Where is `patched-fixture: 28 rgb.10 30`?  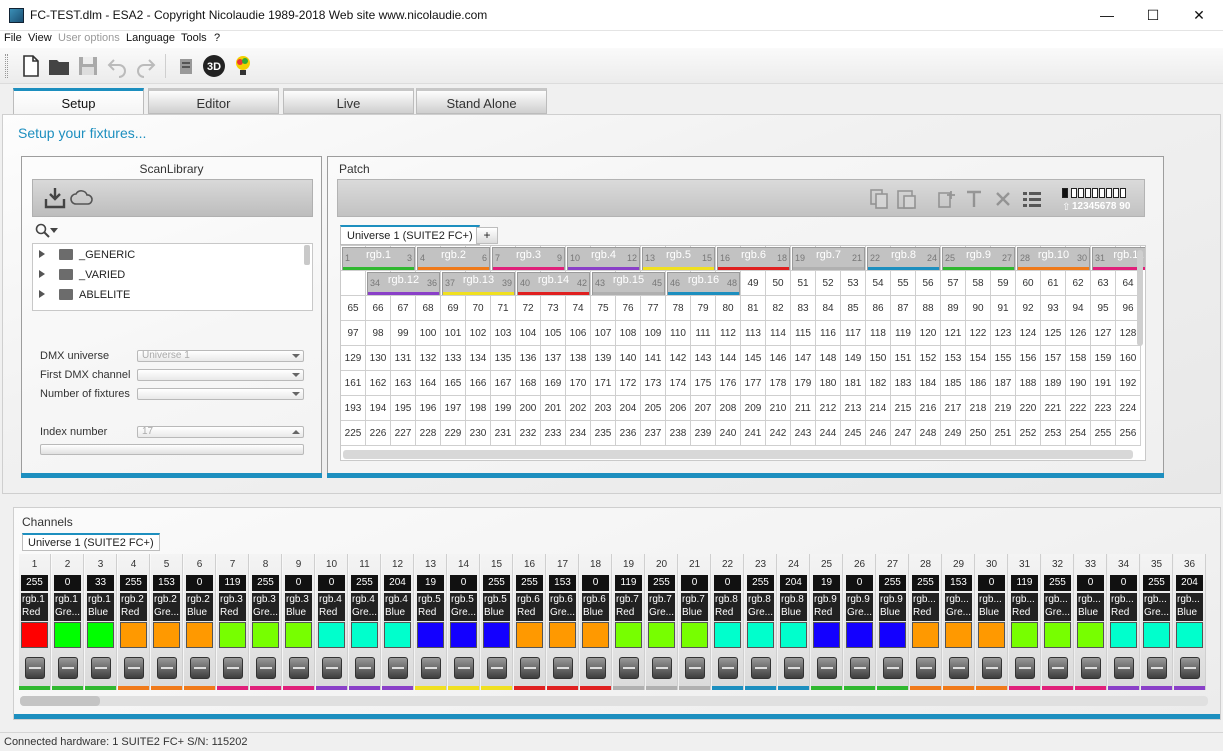
patched-fixture: 28 rgb.10 30 is located at coordinates (1053, 258).